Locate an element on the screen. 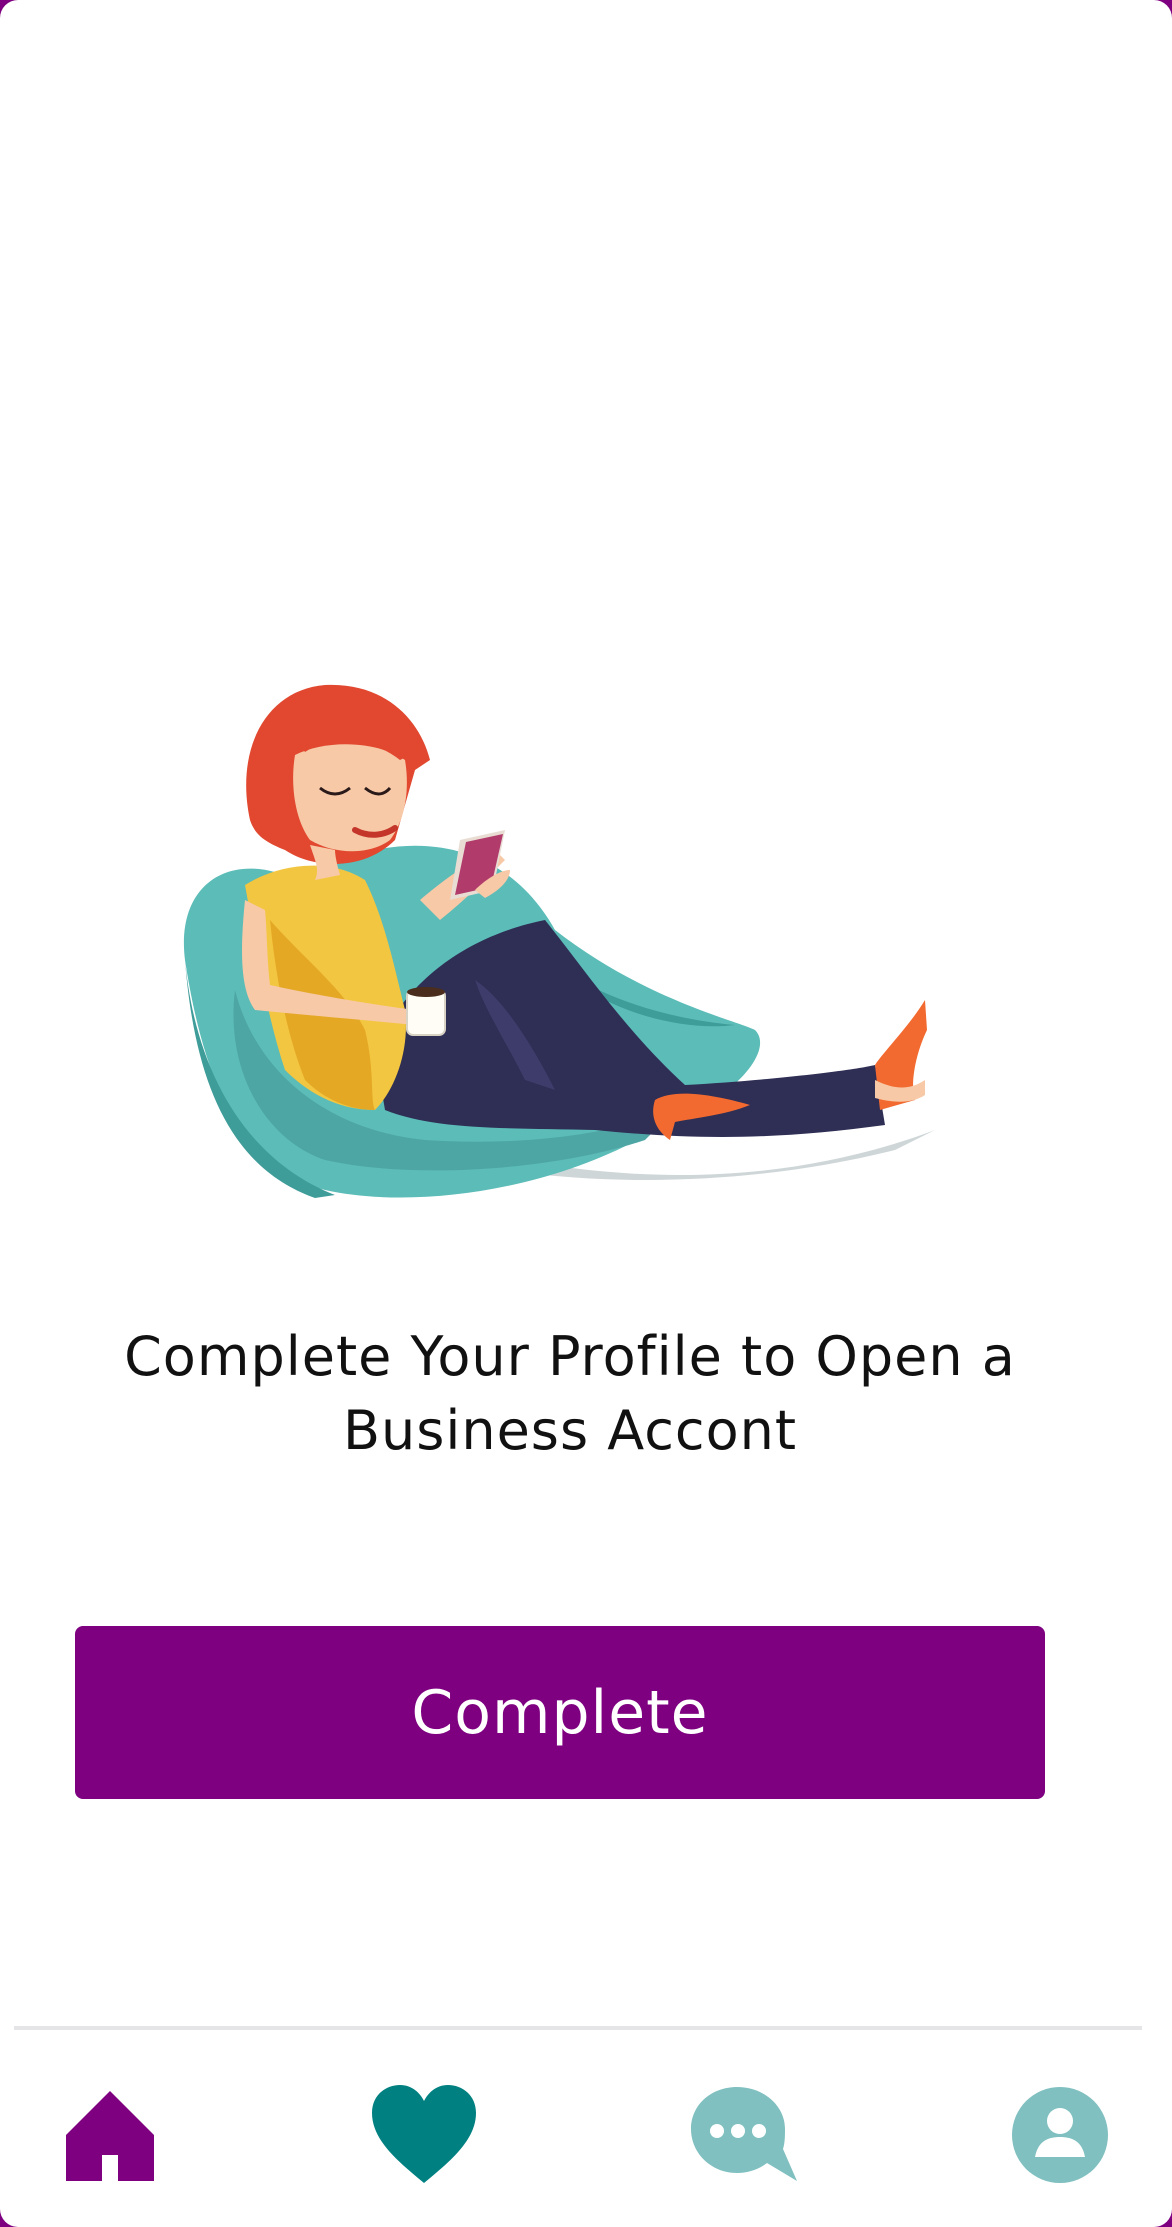 This screenshot has width=1172, height=2227. home-icon is located at coordinates (110, 2136).